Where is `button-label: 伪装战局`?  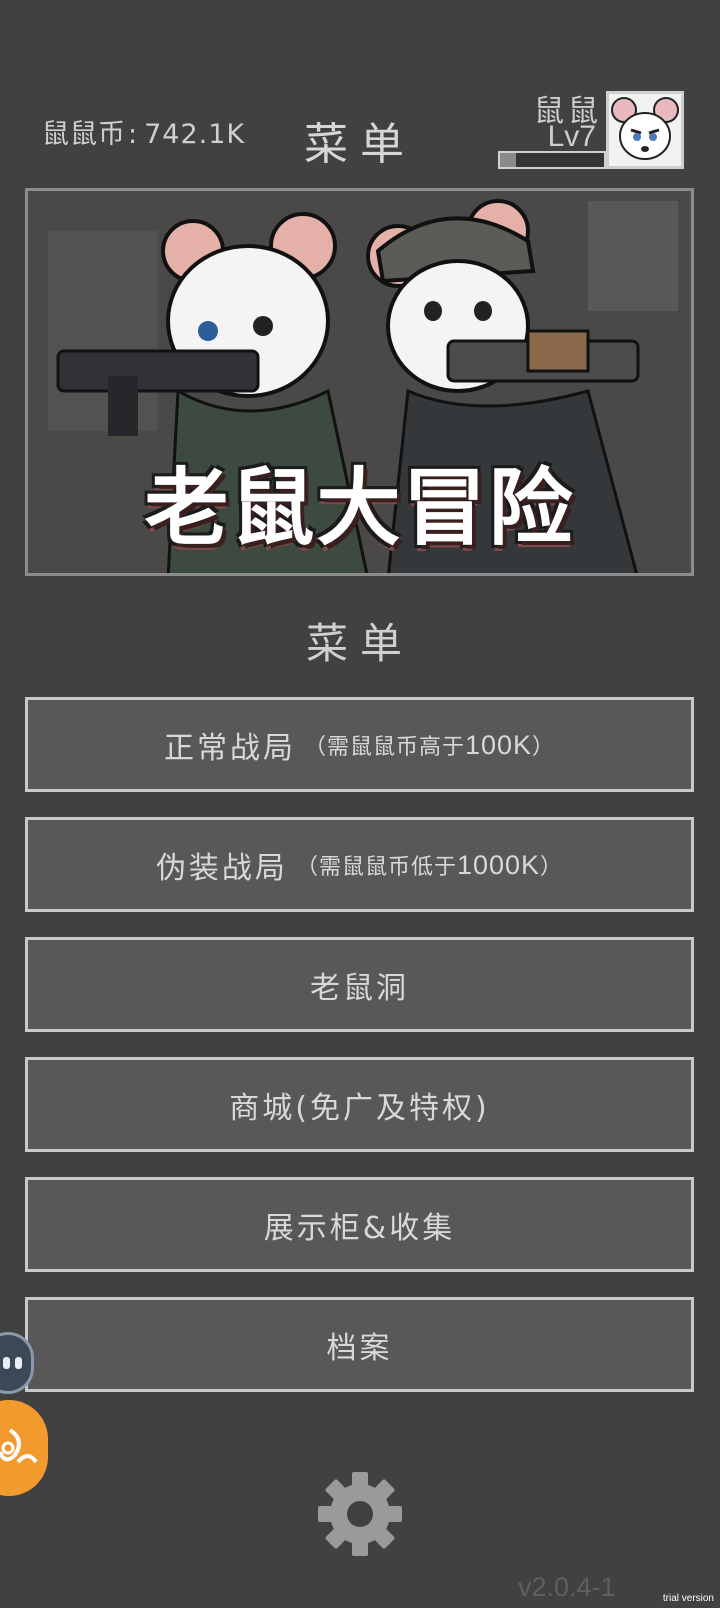
button-label: 伪装战局 is located at coordinates (221, 868).